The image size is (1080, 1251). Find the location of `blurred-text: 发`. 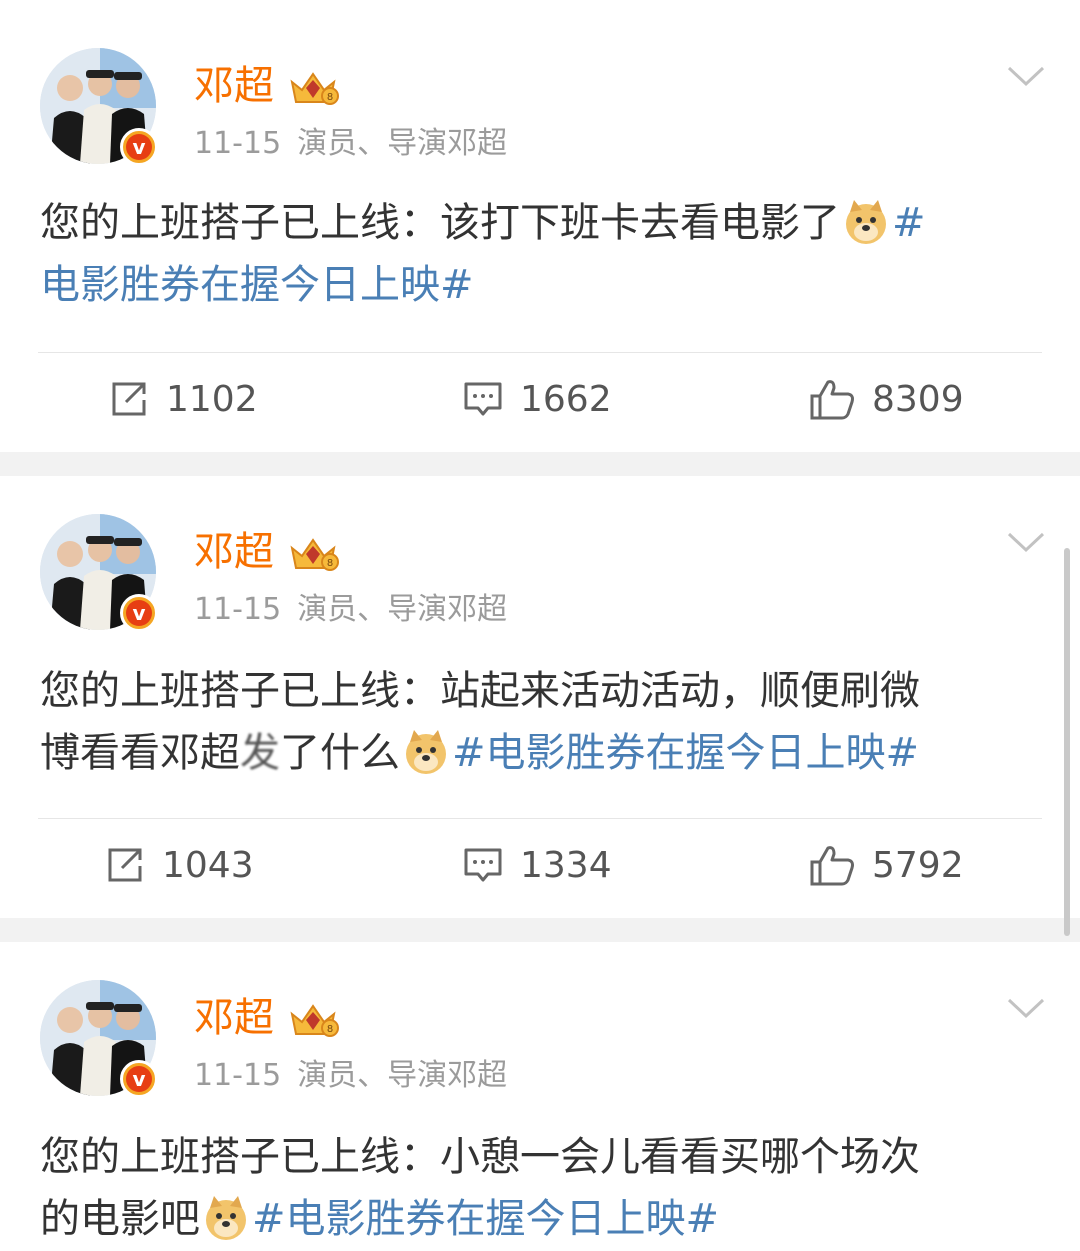

blurred-text: 发 is located at coordinates (260, 753).